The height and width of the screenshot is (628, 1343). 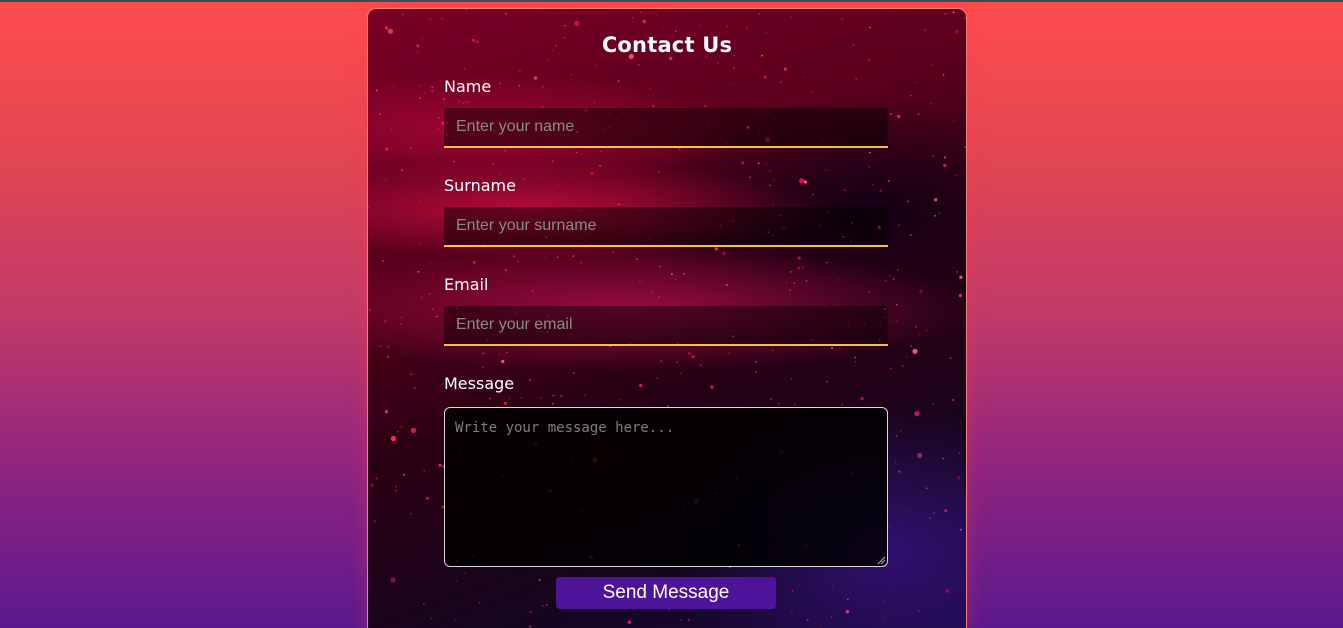 What do you see at coordinates (480, 185) in the screenshot?
I see `surname-label: Surname` at bounding box center [480, 185].